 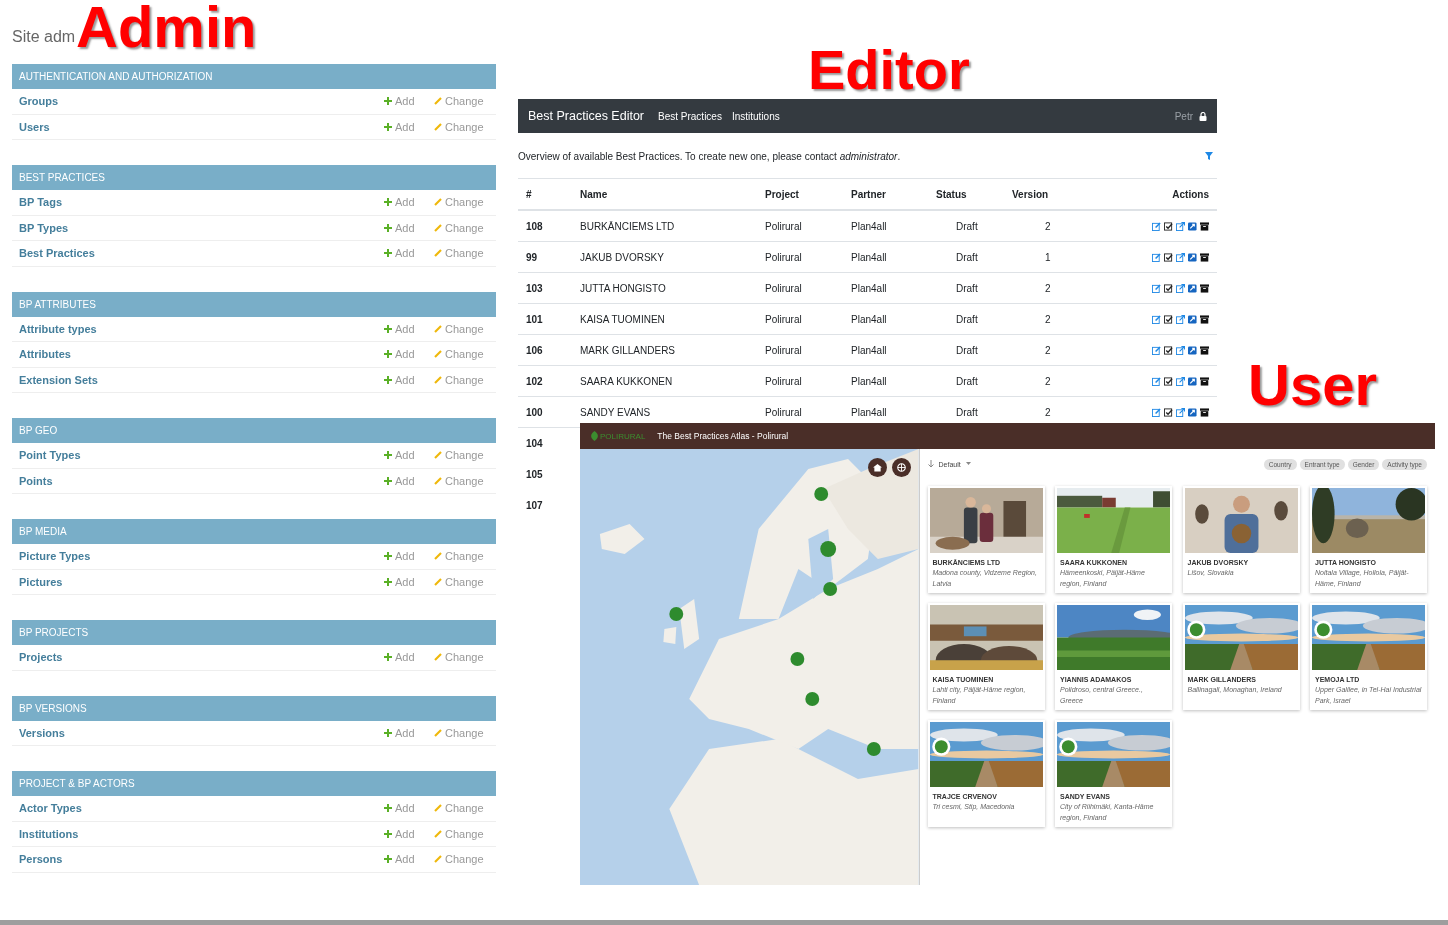 I want to click on model-link: BP Tags, so click(x=201, y=202).